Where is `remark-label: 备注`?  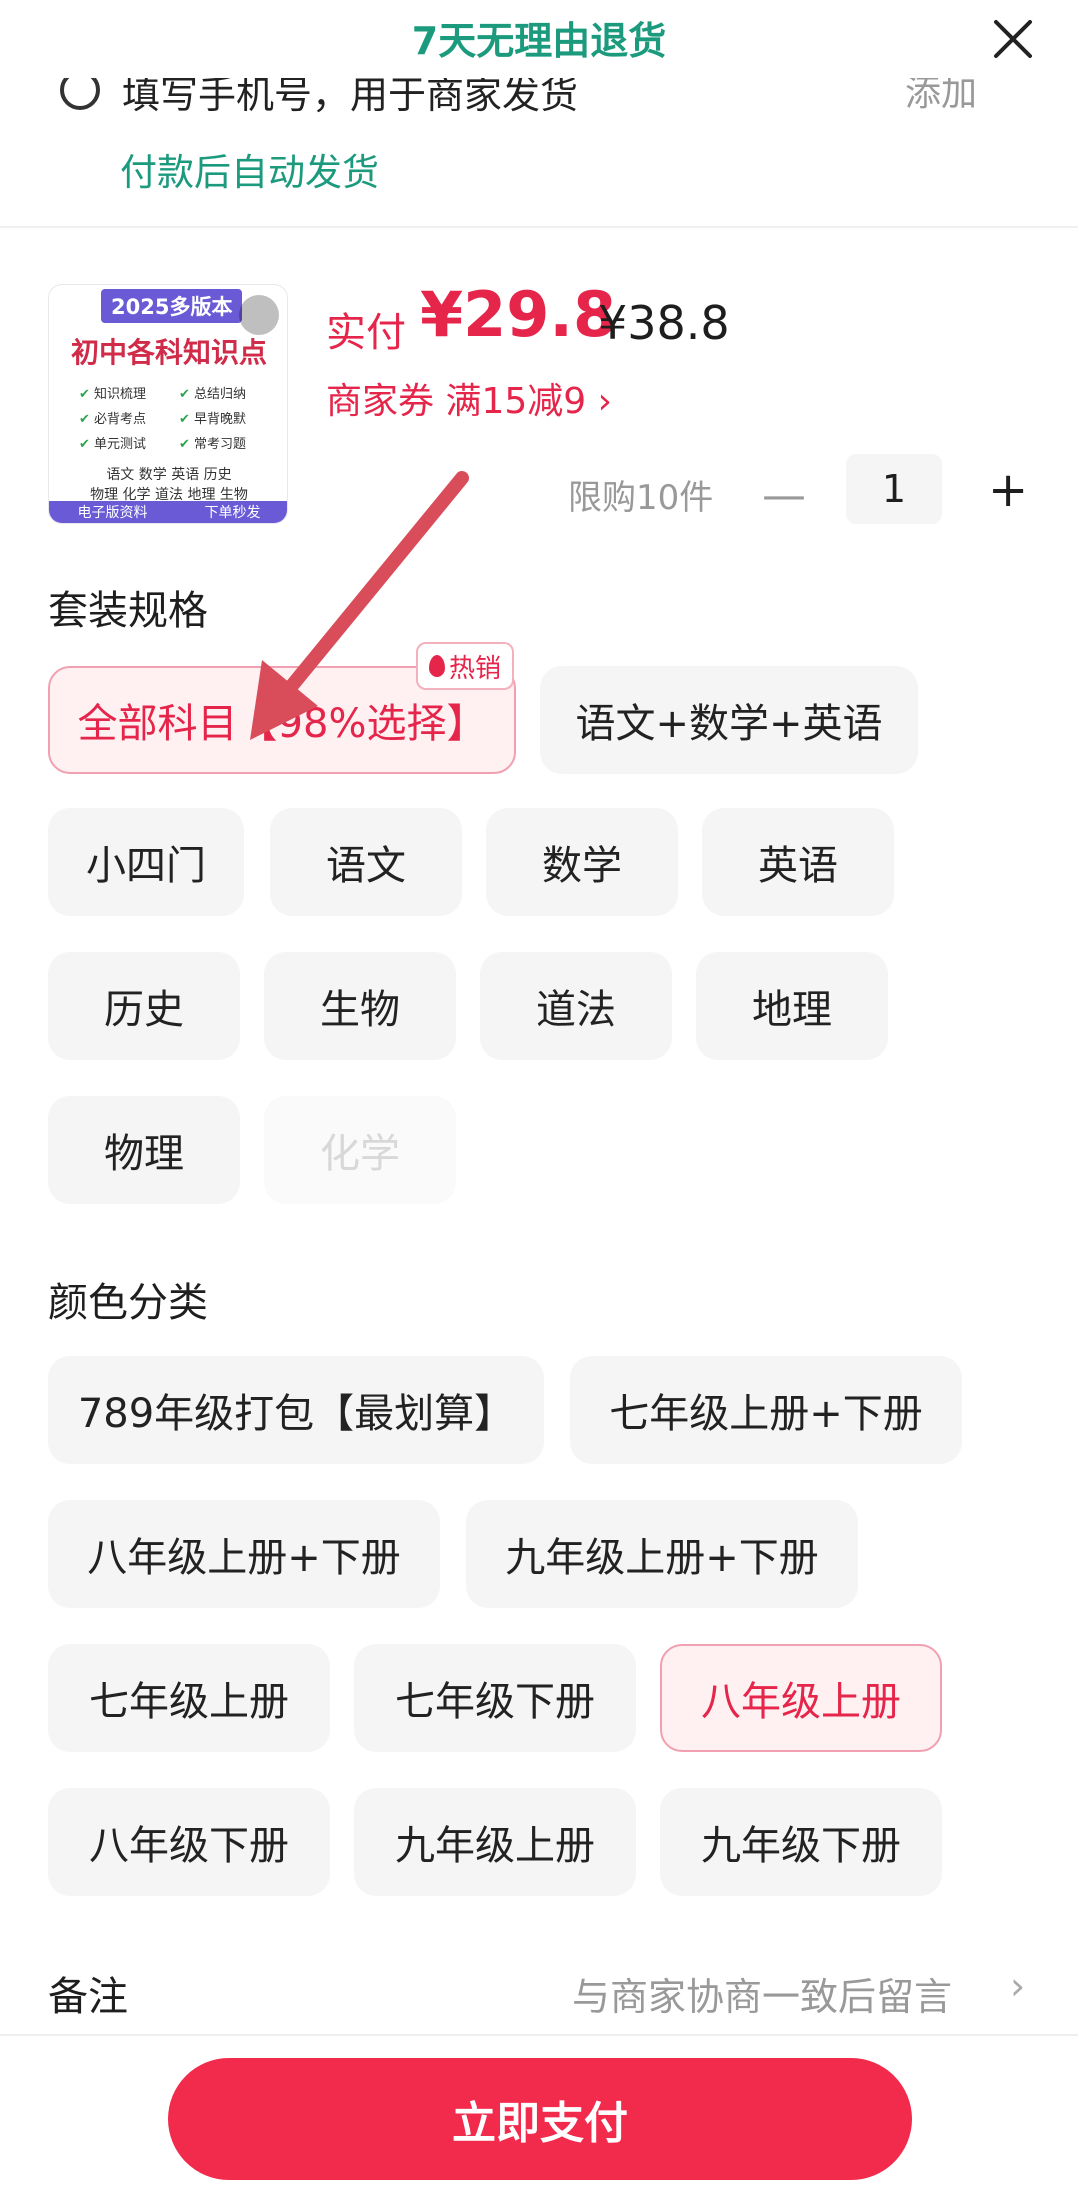 remark-label: 备注 is located at coordinates (88, 1997).